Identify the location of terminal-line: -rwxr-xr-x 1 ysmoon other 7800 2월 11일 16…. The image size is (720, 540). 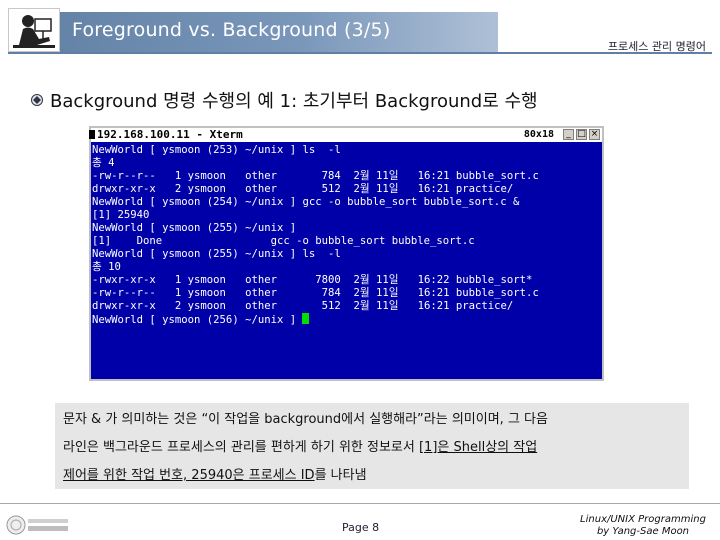
(312, 280).